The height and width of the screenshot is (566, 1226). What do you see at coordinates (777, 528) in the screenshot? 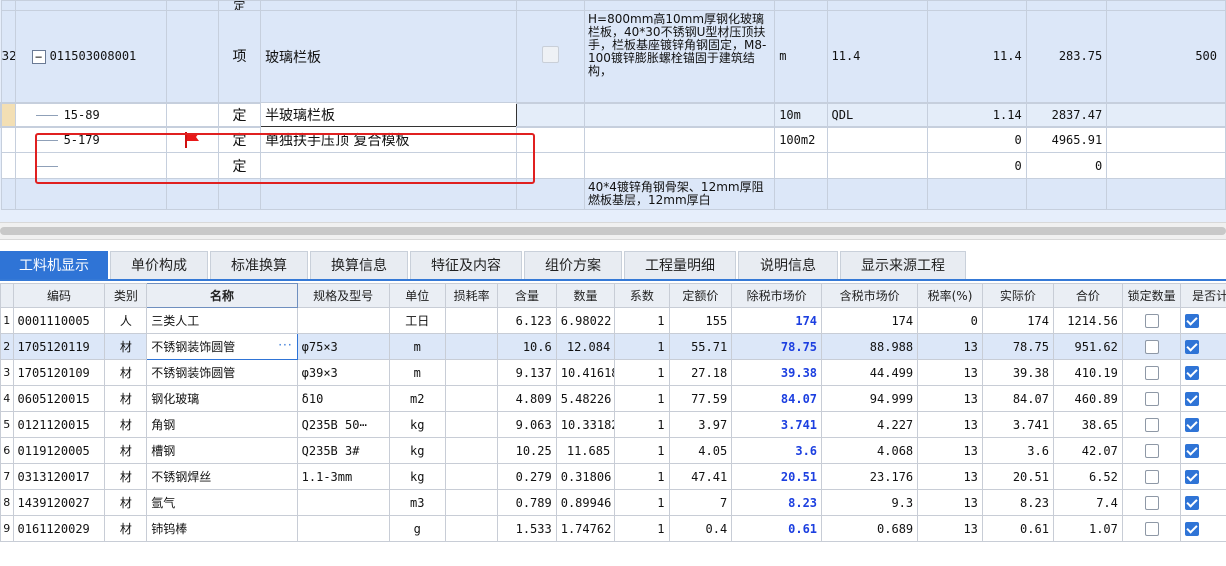
I see `ex-tax-price-cell: 0.61` at bounding box center [777, 528].